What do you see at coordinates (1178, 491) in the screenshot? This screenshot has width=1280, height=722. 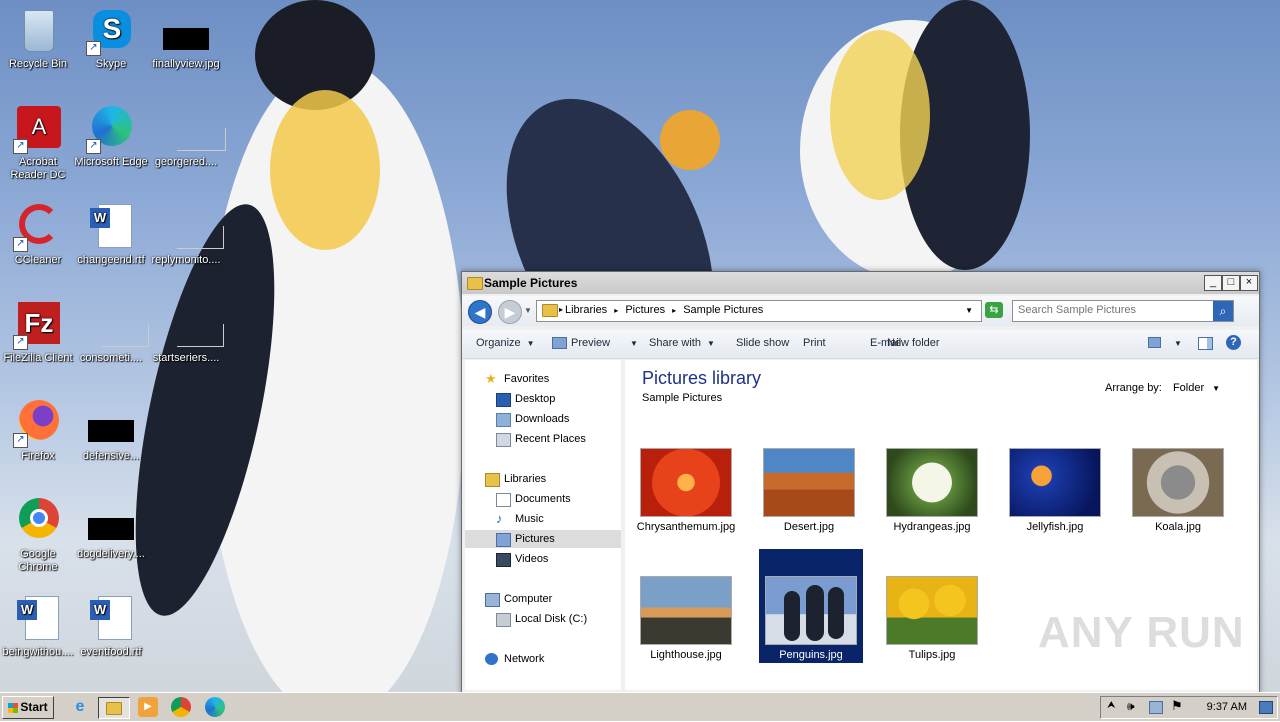 I see `file-thumbnail-koala: Koala.jpg` at bounding box center [1178, 491].